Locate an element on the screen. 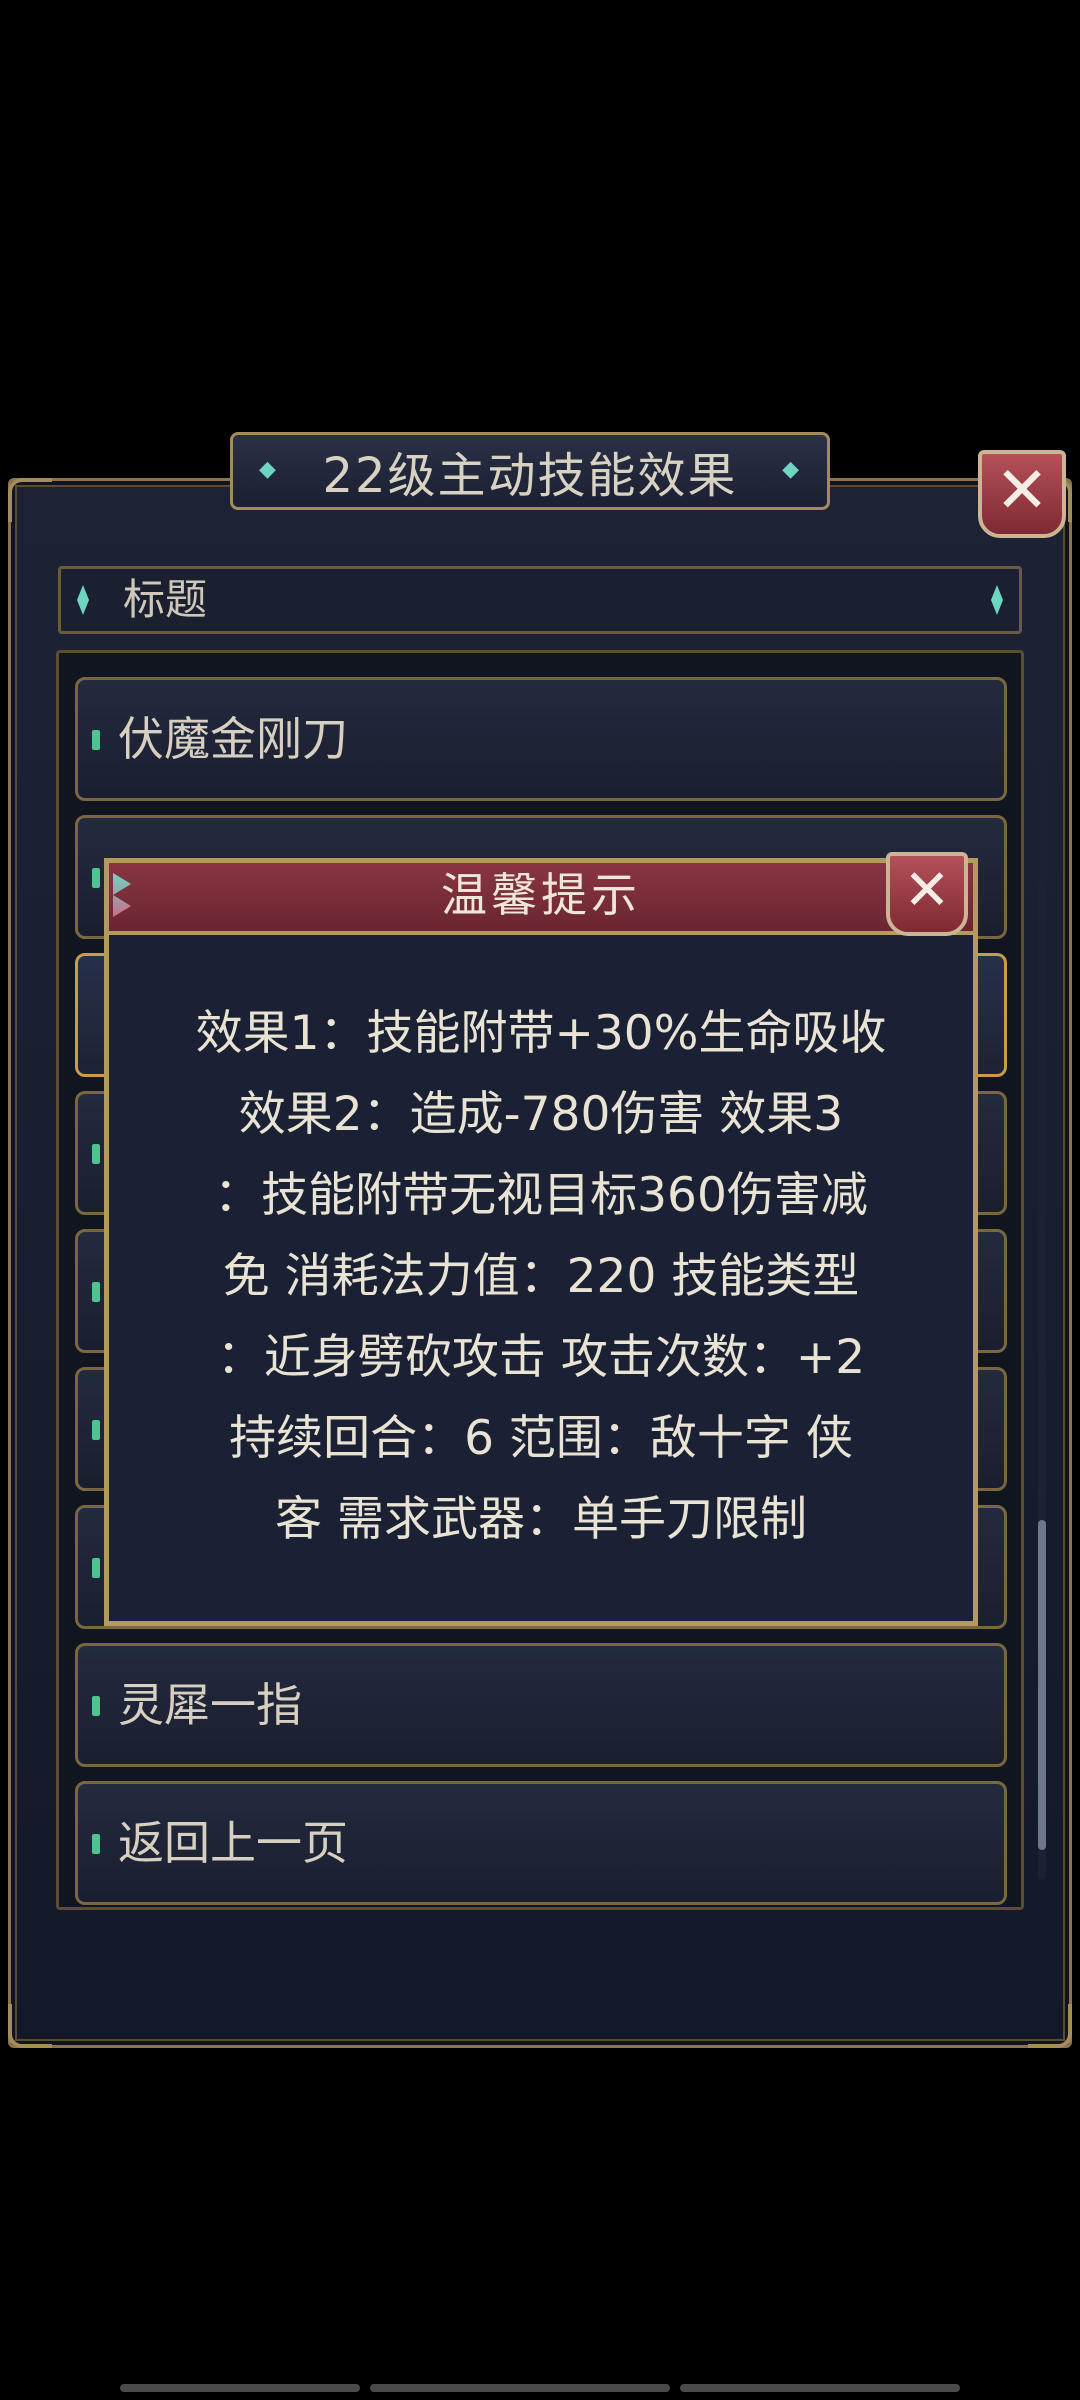  close-panel-button: ✕ is located at coordinates (1022, 494).